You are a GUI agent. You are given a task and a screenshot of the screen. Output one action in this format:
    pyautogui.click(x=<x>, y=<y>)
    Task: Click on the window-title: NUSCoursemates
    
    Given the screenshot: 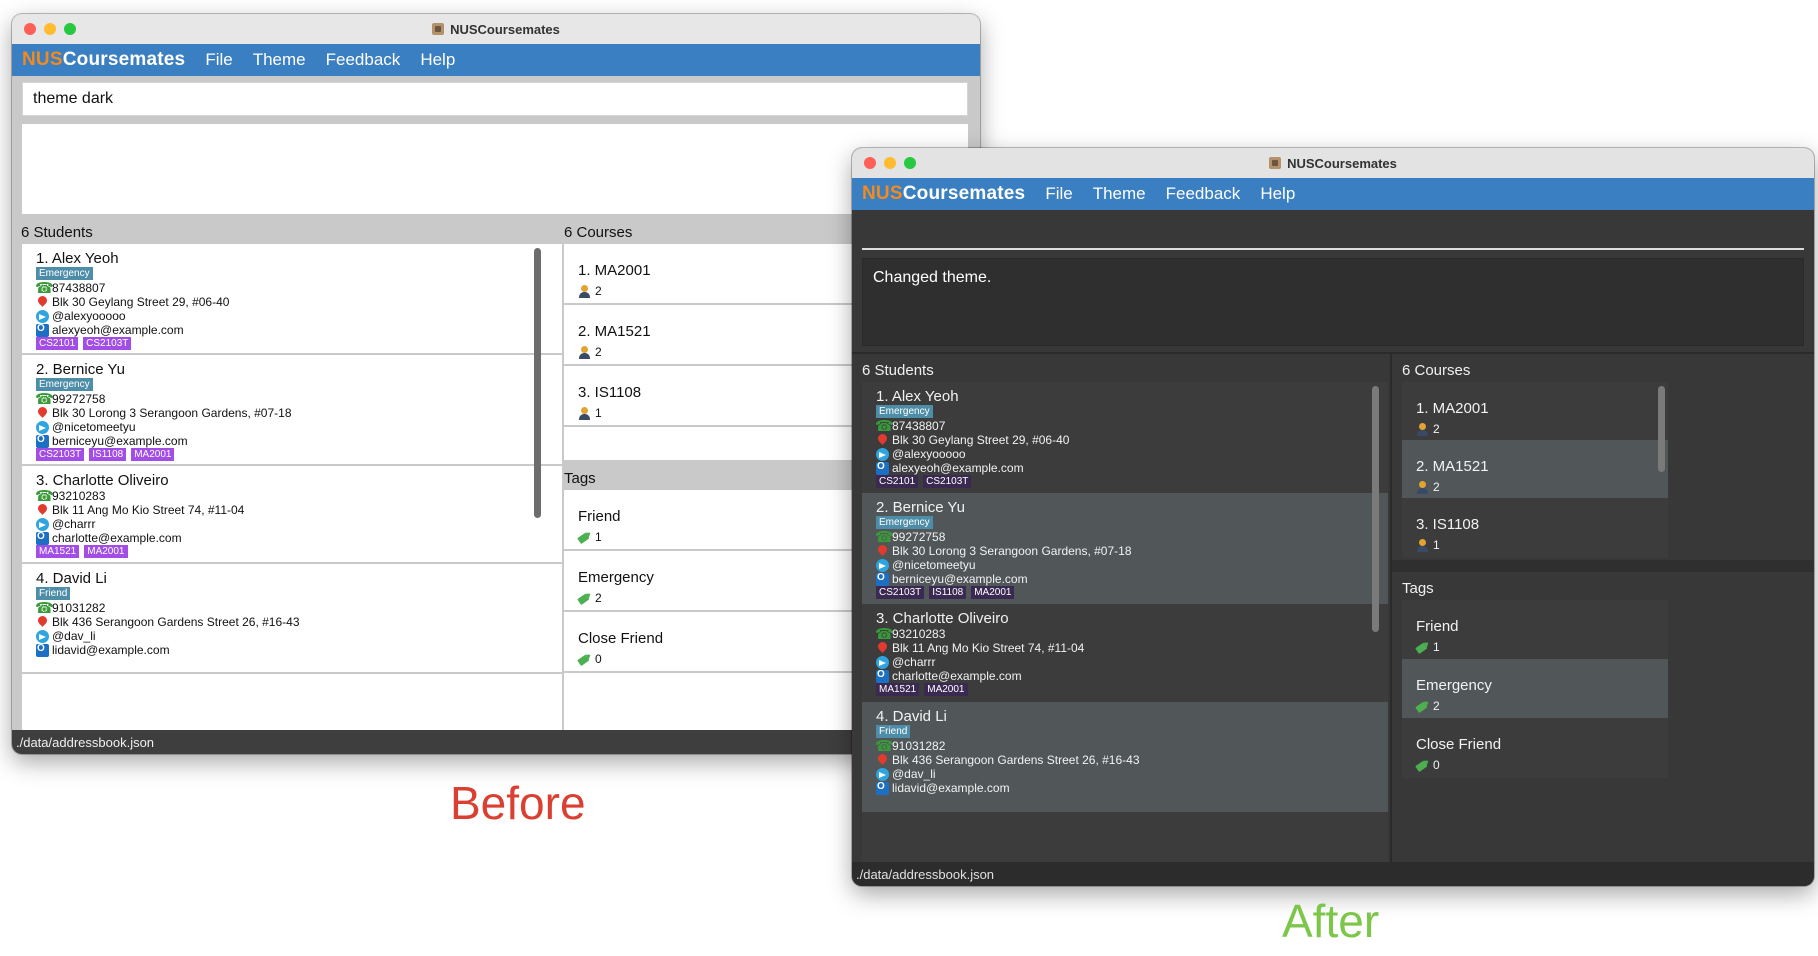 What is the action you would take?
    pyautogui.click(x=1342, y=163)
    